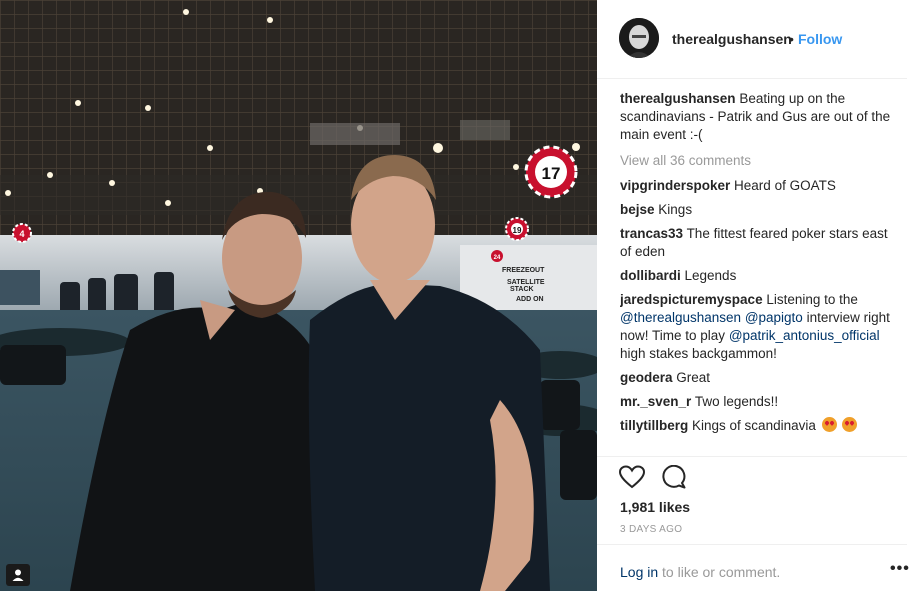 Image resolution: width=914 pixels, height=591 pixels. I want to click on comment-text: Listening to the, so click(812, 299).